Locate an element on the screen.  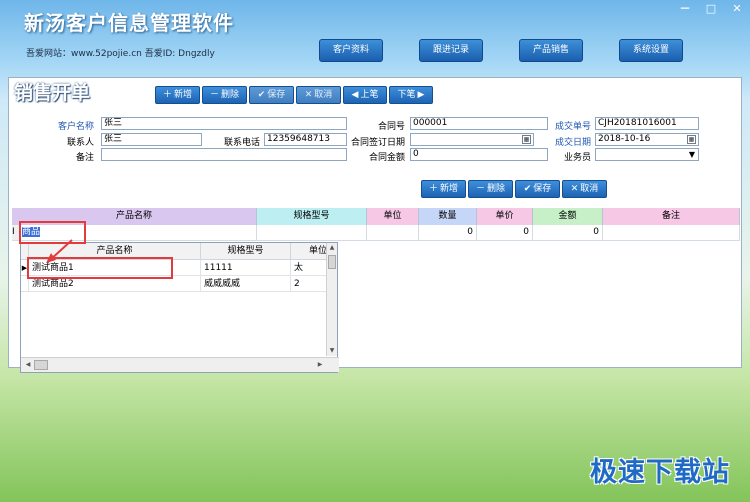
contact-label: 联系人 is located at coordinates (80, 143).